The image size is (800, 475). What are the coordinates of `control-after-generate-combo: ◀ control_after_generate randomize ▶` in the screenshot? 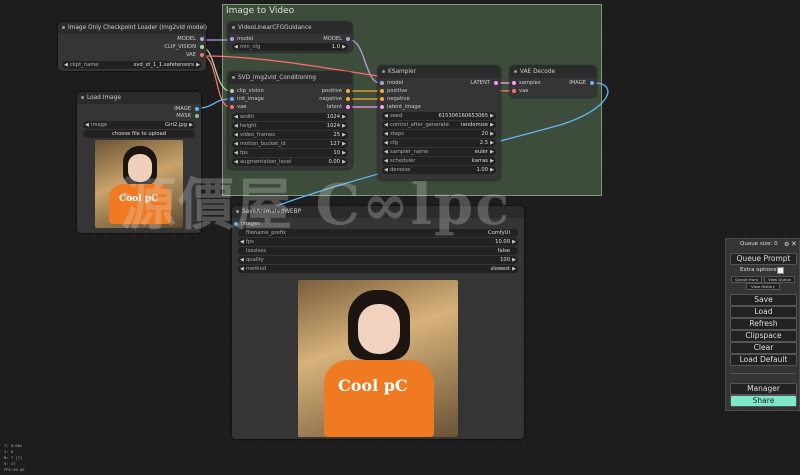 It's located at (439, 125).